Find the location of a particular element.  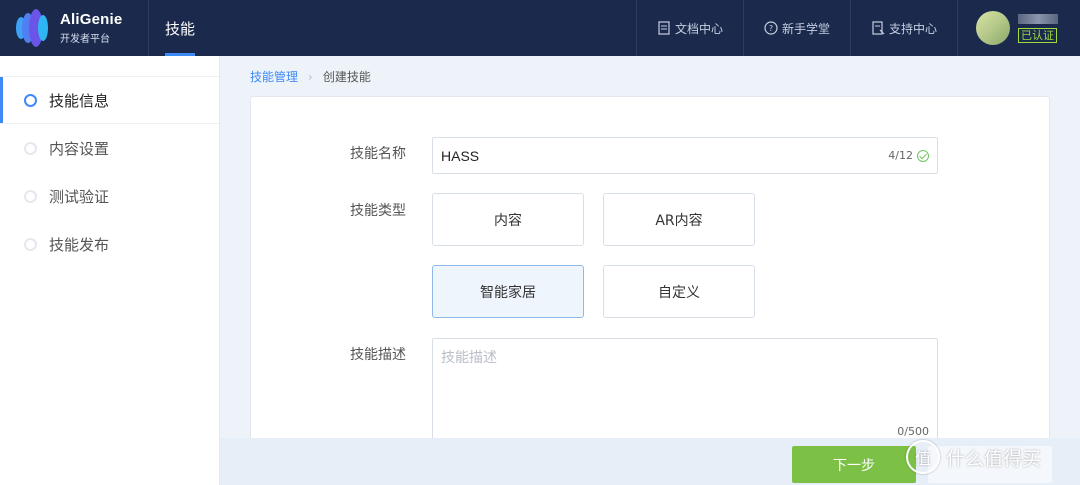

beginner-guide-label: 新手学堂 is located at coordinates (805, 28).